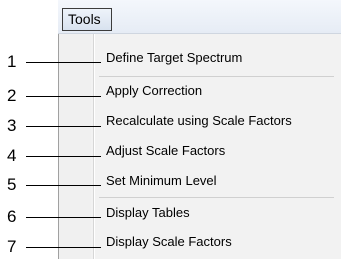  What do you see at coordinates (12, 184) in the screenshot?
I see `callout-number: 5` at bounding box center [12, 184].